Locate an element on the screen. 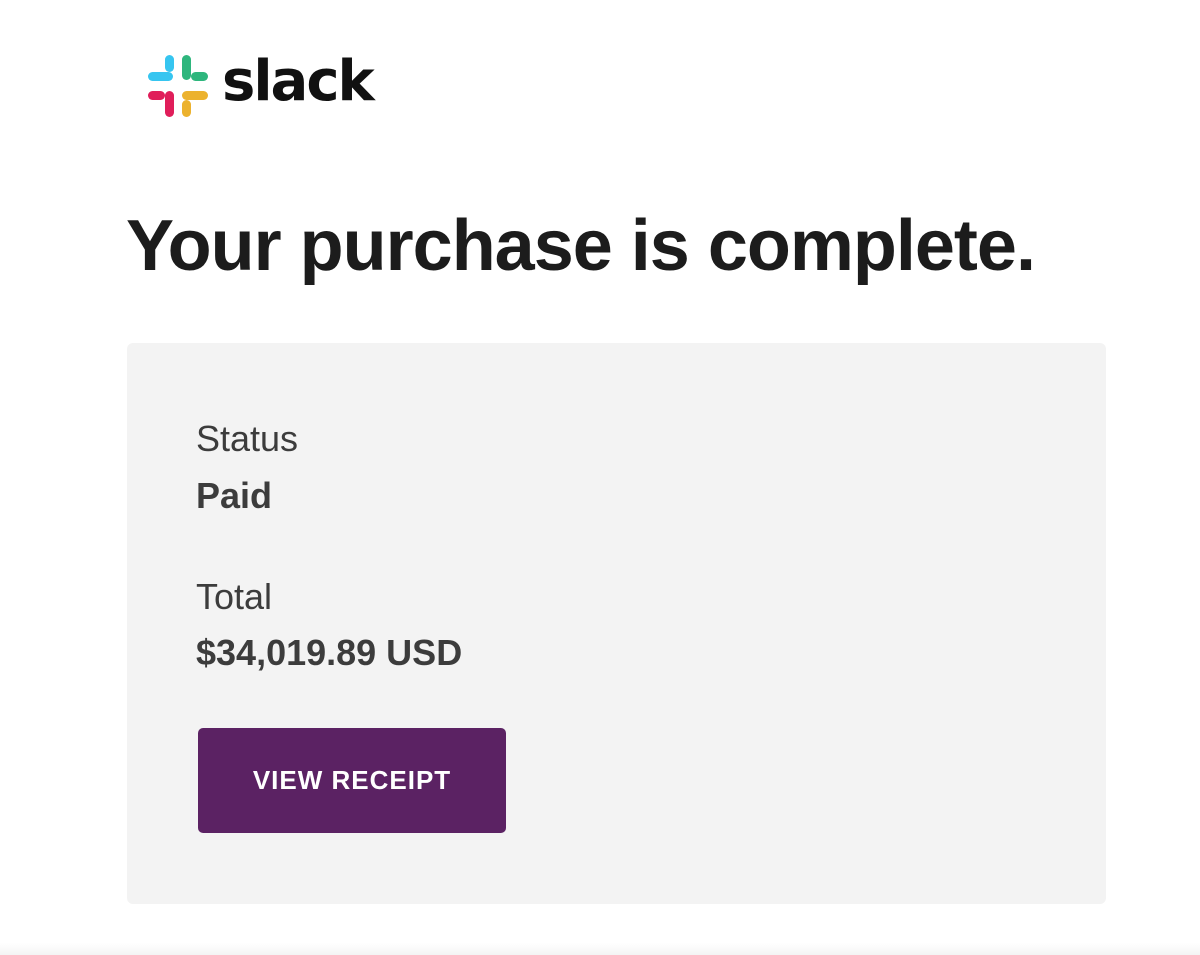 The width and height of the screenshot is (1200, 955). total-label: Total is located at coordinates (234, 596).